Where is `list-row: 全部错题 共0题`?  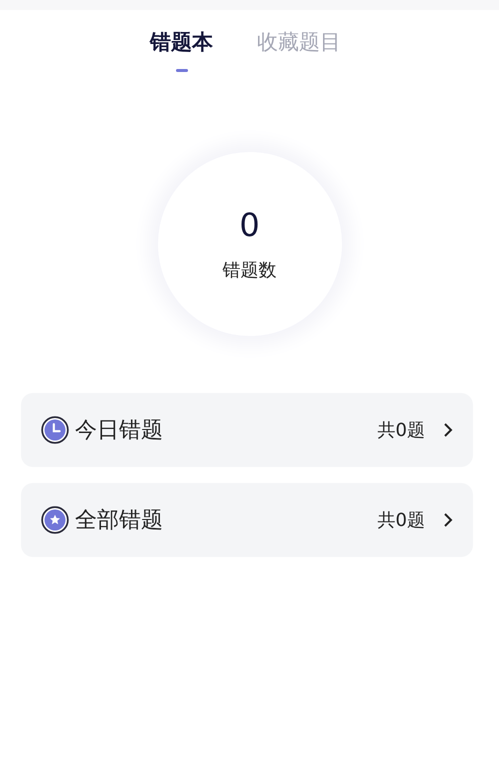
list-row: 全部错题 共0题 is located at coordinates (247, 520).